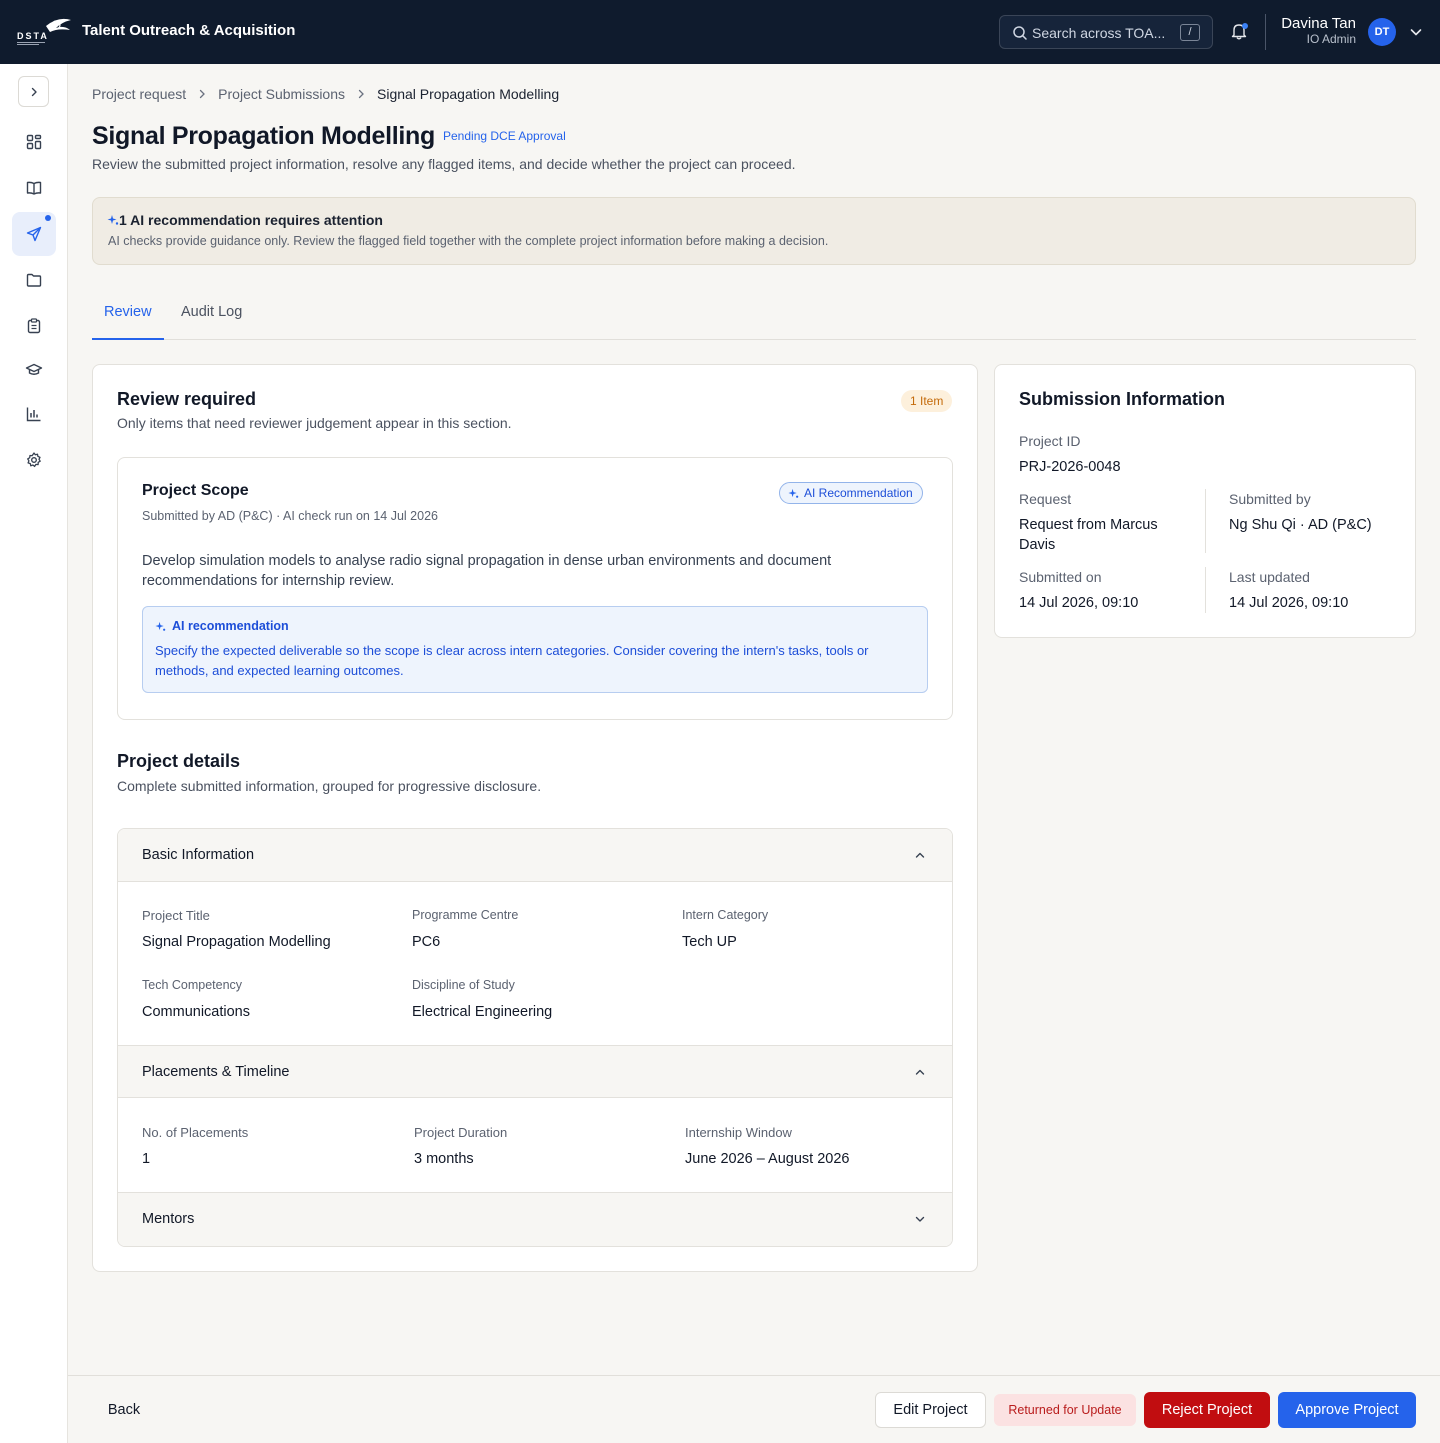  Describe the element at coordinates (709, 942) in the screenshot. I see `field-value: Tech UP` at that location.